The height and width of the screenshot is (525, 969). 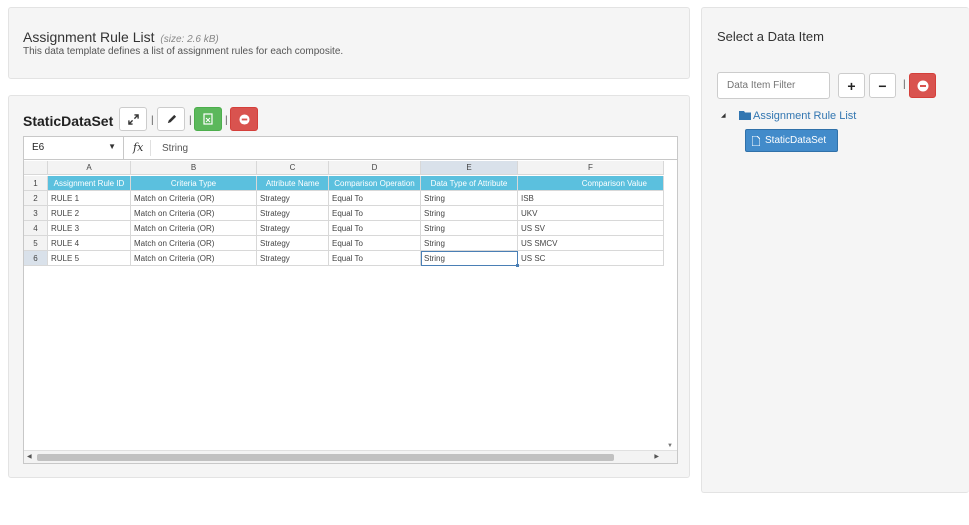 What do you see at coordinates (89, 198) in the screenshot?
I see `table-cell: RULE 1` at bounding box center [89, 198].